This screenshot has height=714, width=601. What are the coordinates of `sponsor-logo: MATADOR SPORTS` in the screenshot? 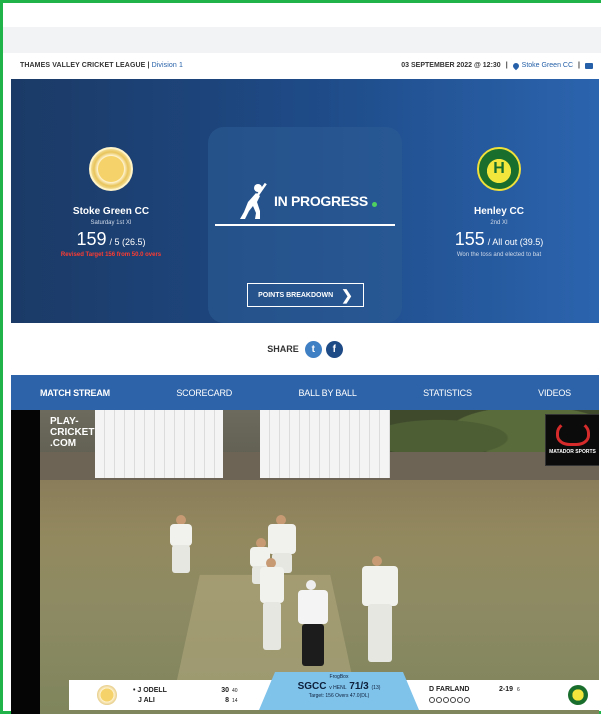 It's located at (572, 440).